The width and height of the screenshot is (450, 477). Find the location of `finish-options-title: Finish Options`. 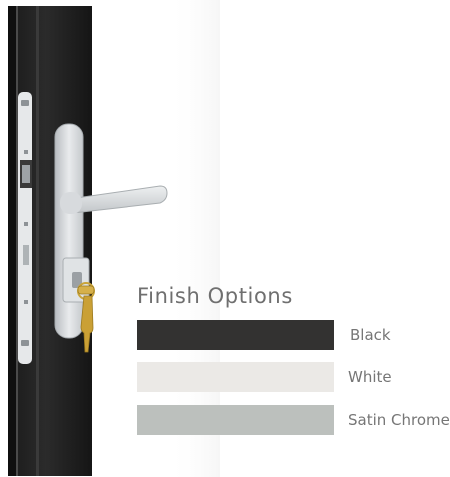

finish-options-title: Finish Options is located at coordinates (215, 296).